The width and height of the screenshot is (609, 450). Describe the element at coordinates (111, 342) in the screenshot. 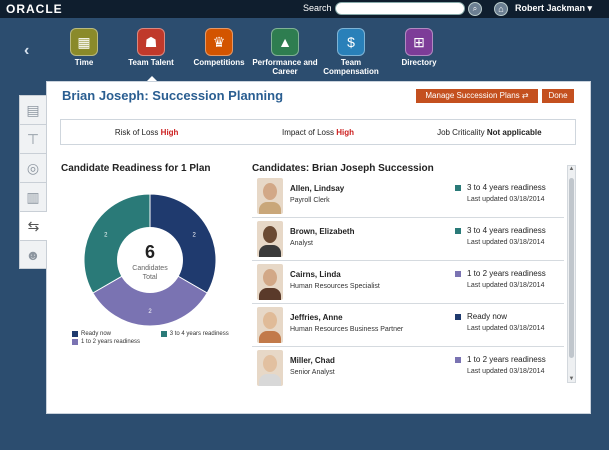

I see `legend-label: 1 to 2 years readiness` at that location.